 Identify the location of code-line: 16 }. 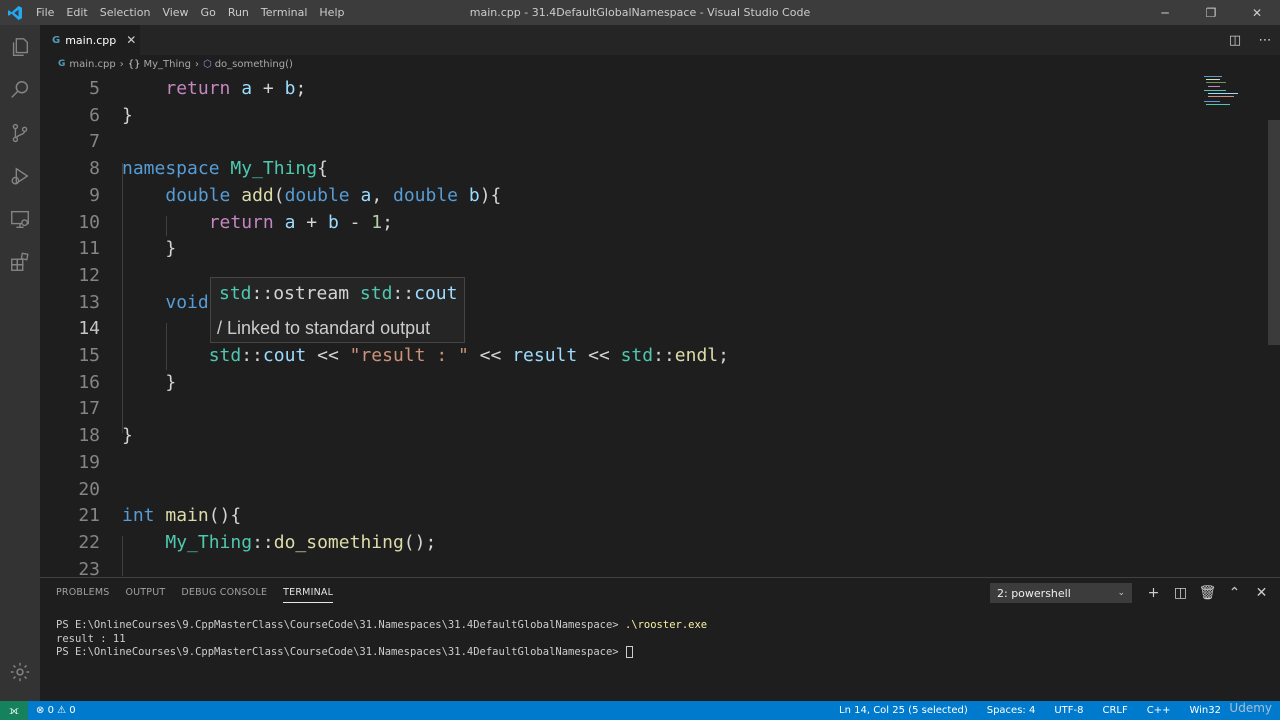
(620, 383).